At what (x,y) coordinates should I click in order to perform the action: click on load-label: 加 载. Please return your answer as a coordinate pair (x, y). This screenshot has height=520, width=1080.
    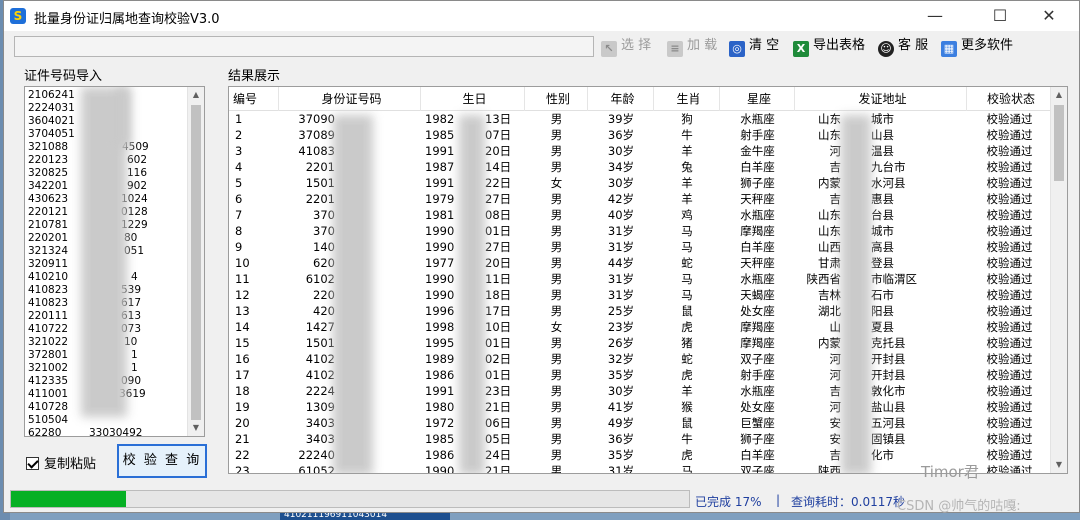
    Looking at the image, I should click on (702, 45).